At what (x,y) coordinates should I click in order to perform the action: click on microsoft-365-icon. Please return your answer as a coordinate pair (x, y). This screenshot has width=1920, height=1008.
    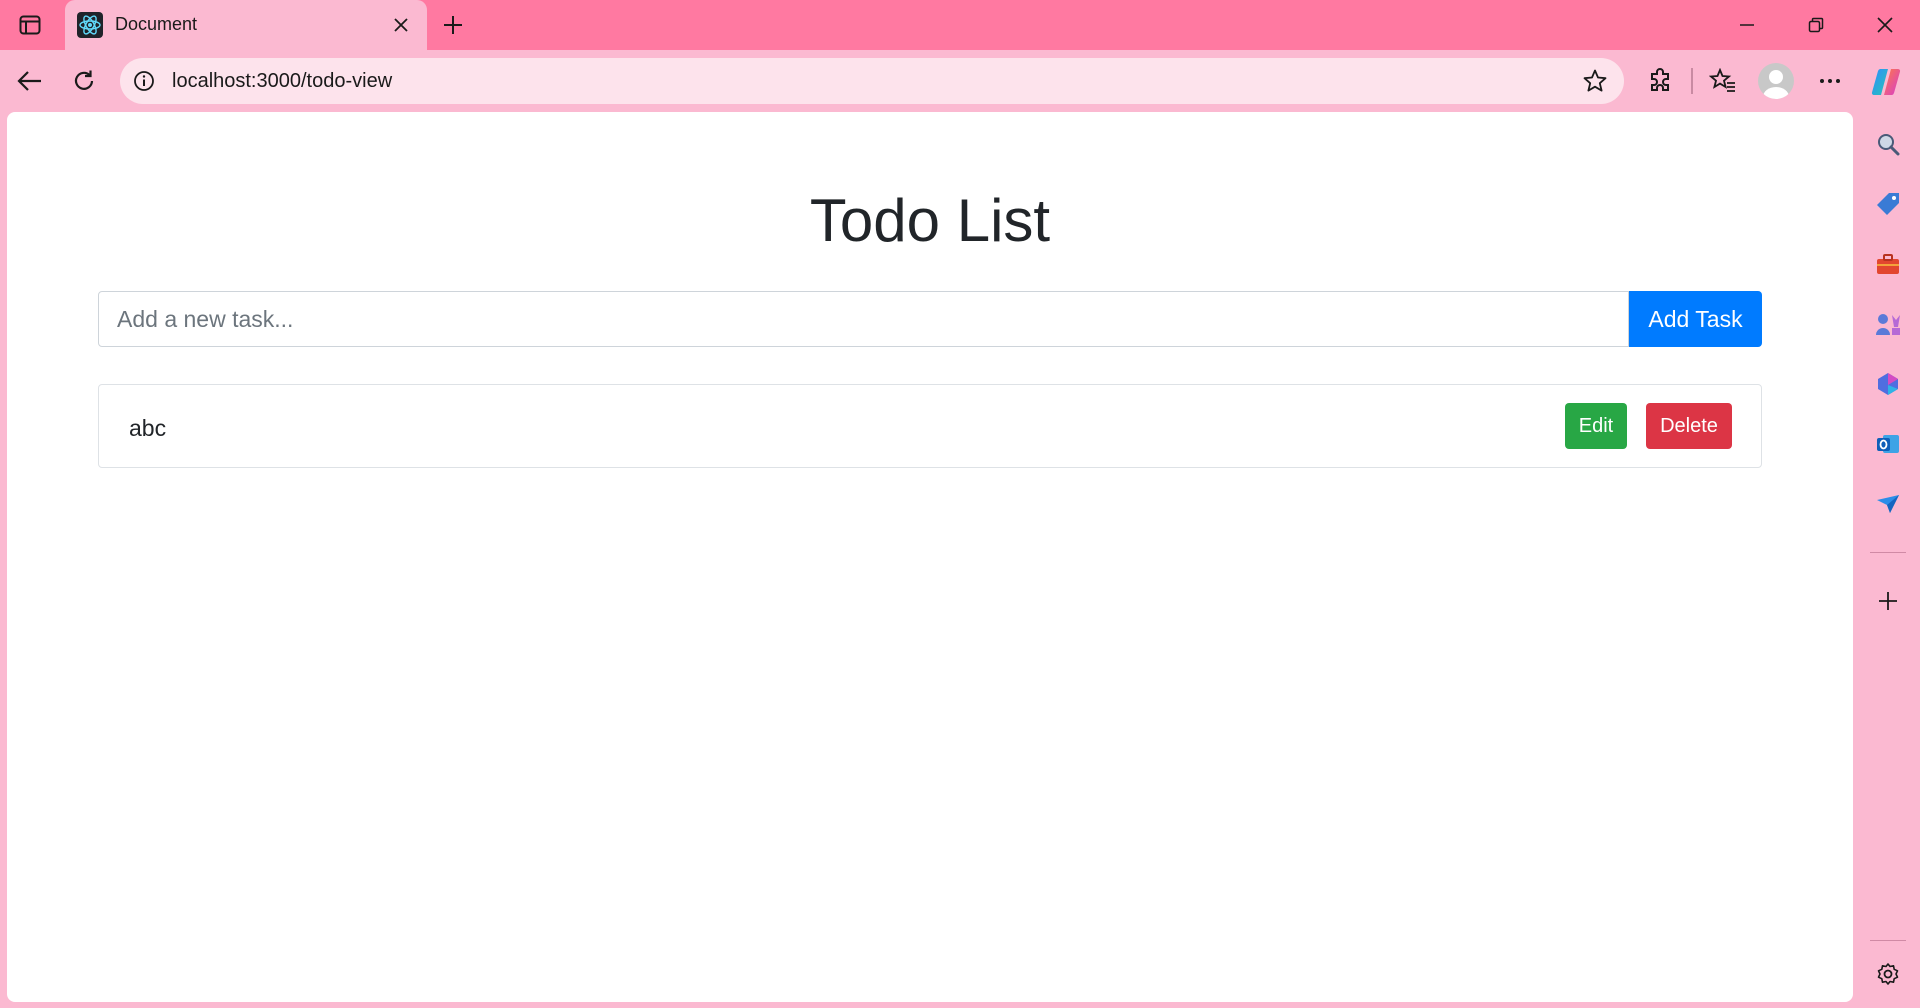
    Looking at the image, I should click on (1888, 384).